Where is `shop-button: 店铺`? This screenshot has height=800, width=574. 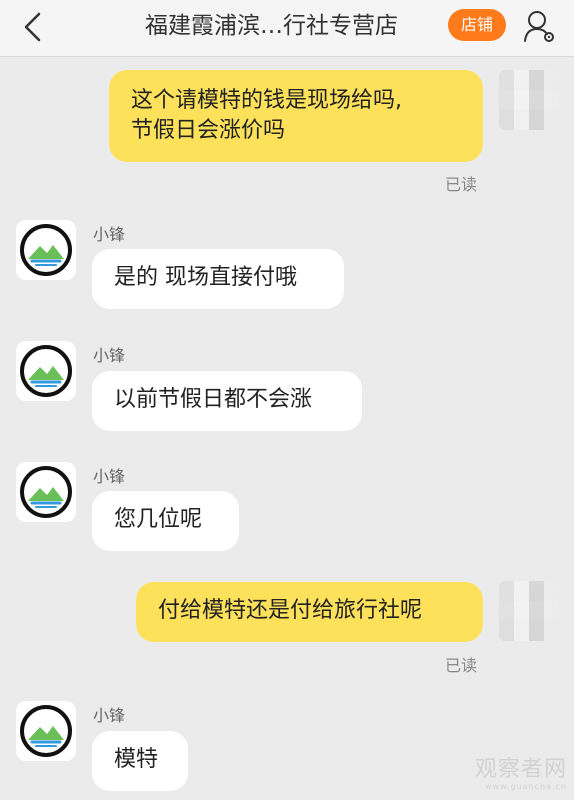 shop-button: 店铺 is located at coordinates (477, 25).